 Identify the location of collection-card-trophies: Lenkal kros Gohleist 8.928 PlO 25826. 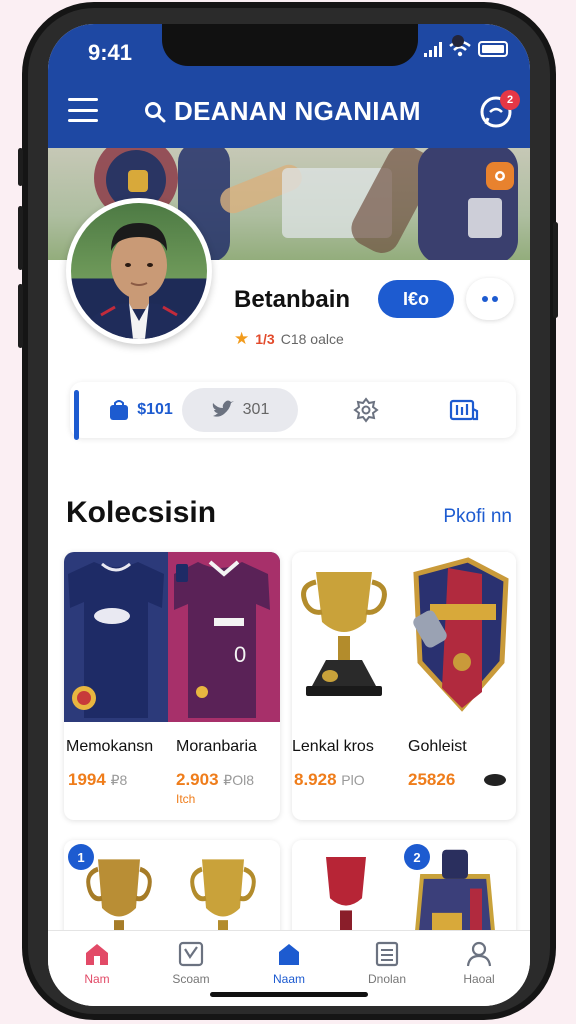
(404, 686).